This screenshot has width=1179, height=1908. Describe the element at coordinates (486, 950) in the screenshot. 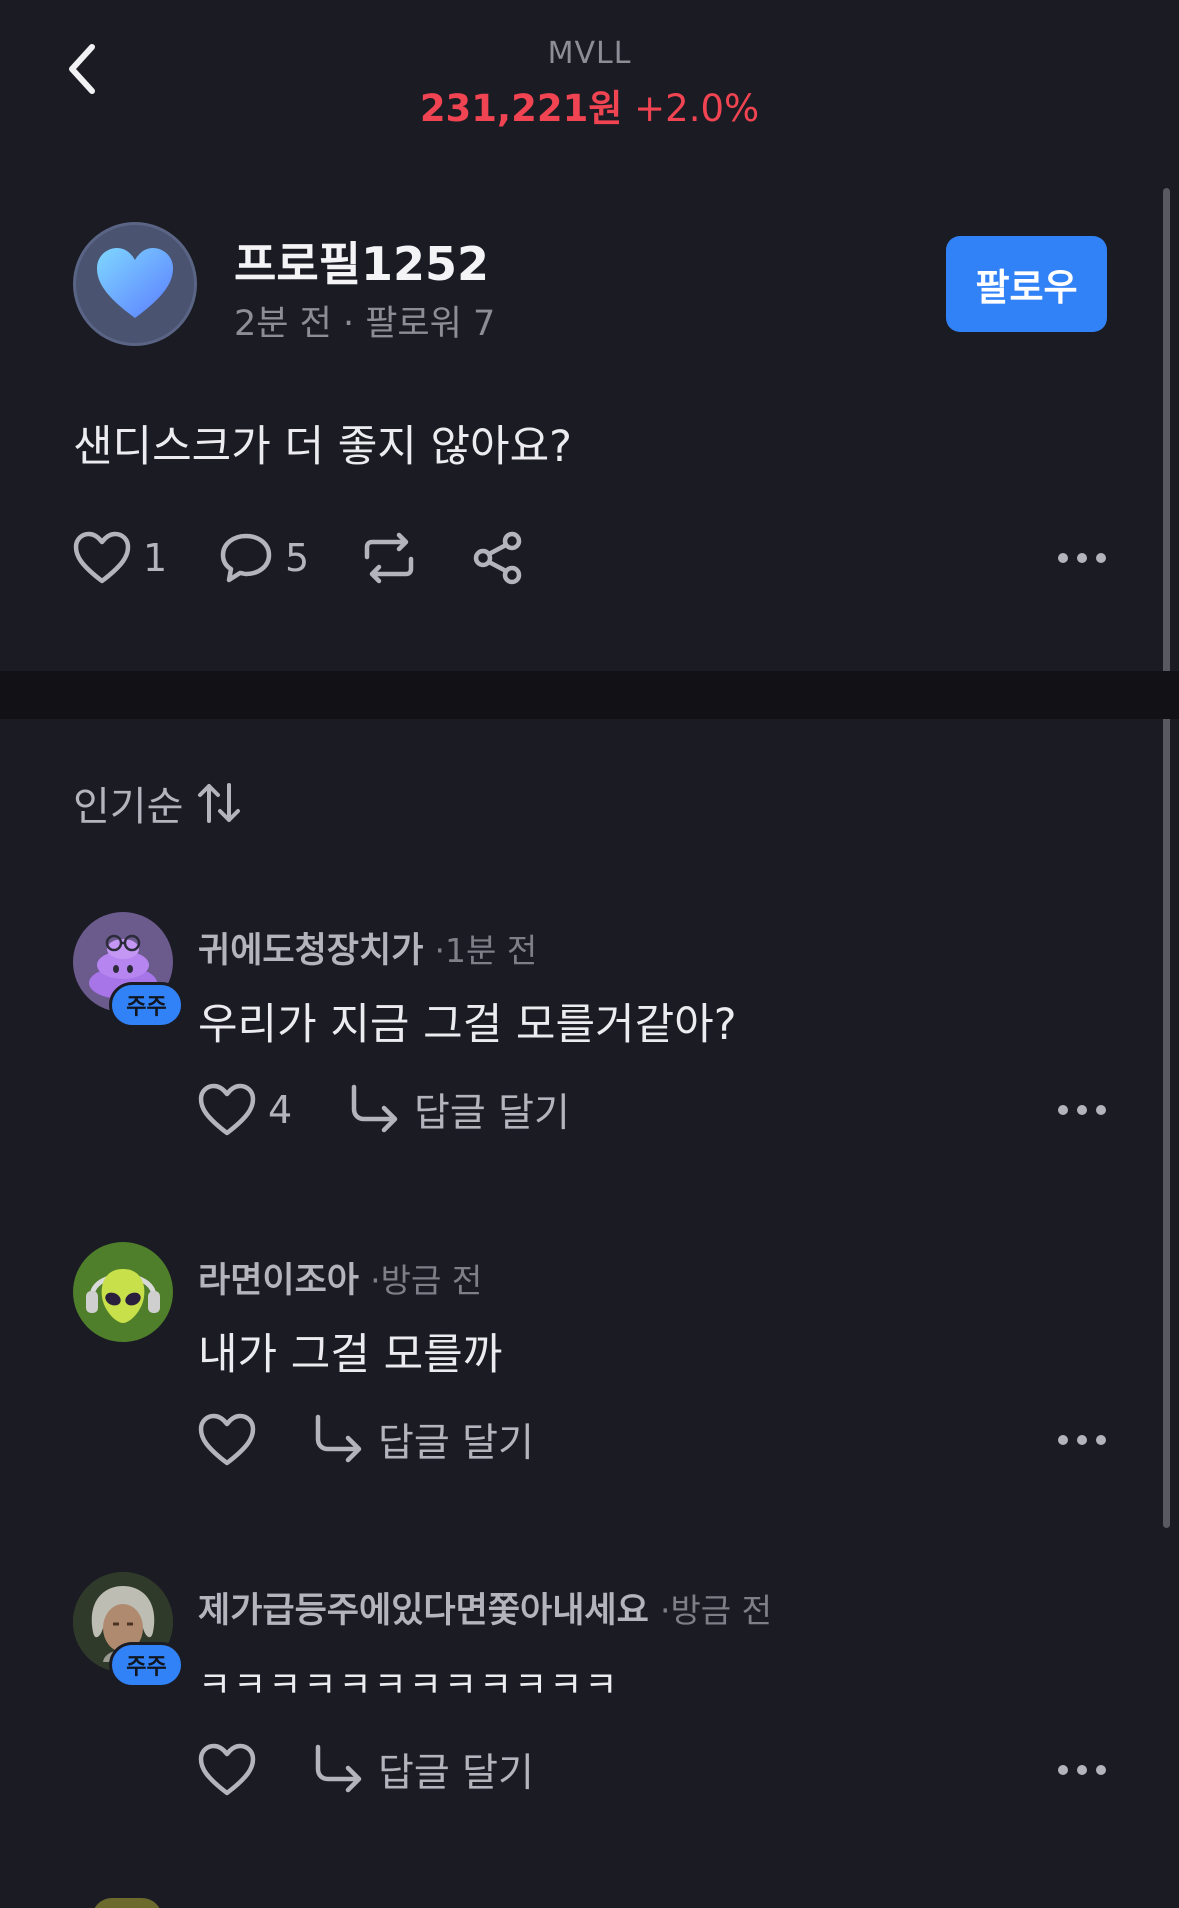

I see `comment-time: ·1분 전` at that location.